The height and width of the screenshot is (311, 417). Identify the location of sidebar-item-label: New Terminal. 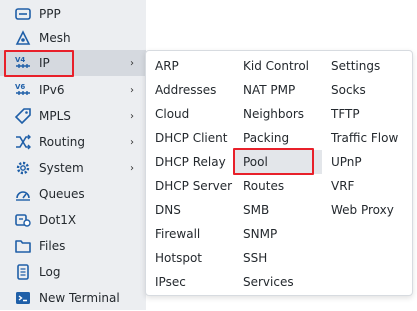
(79, 298).